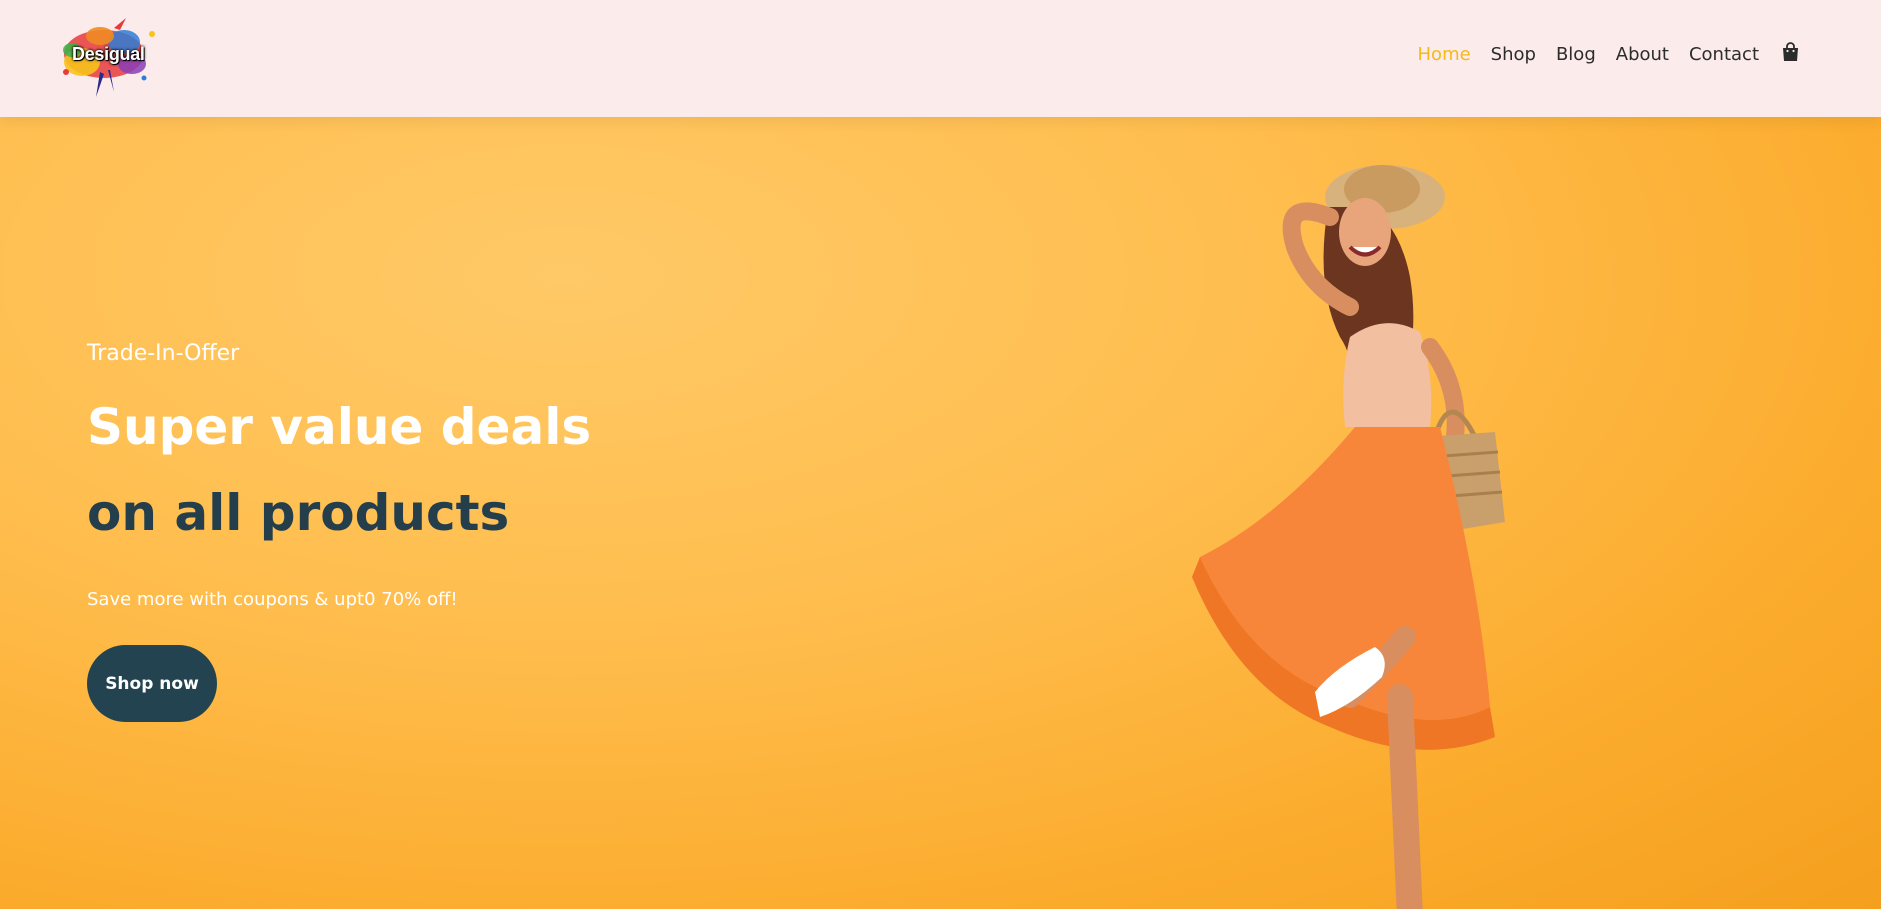 The image size is (1881, 909). I want to click on nav-shop: Shop, so click(1513, 54).